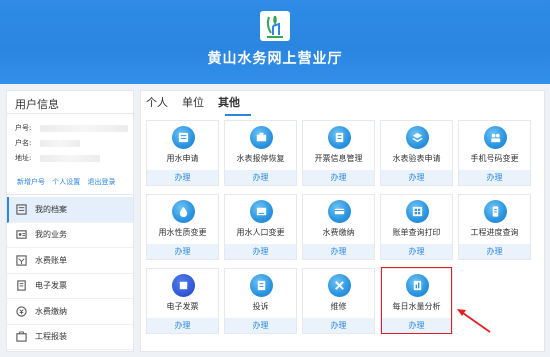 This screenshot has width=550, height=357. I want to click on phone-change-icon, so click(495, 137).